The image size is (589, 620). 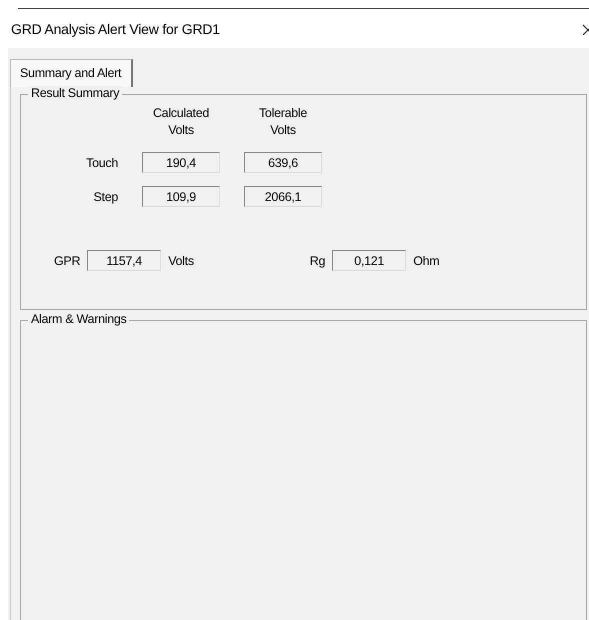 What do you see at coordinates (181, 261) in the screenshot?
I see `unit-label: Volts` at bounding box center [181, 261].